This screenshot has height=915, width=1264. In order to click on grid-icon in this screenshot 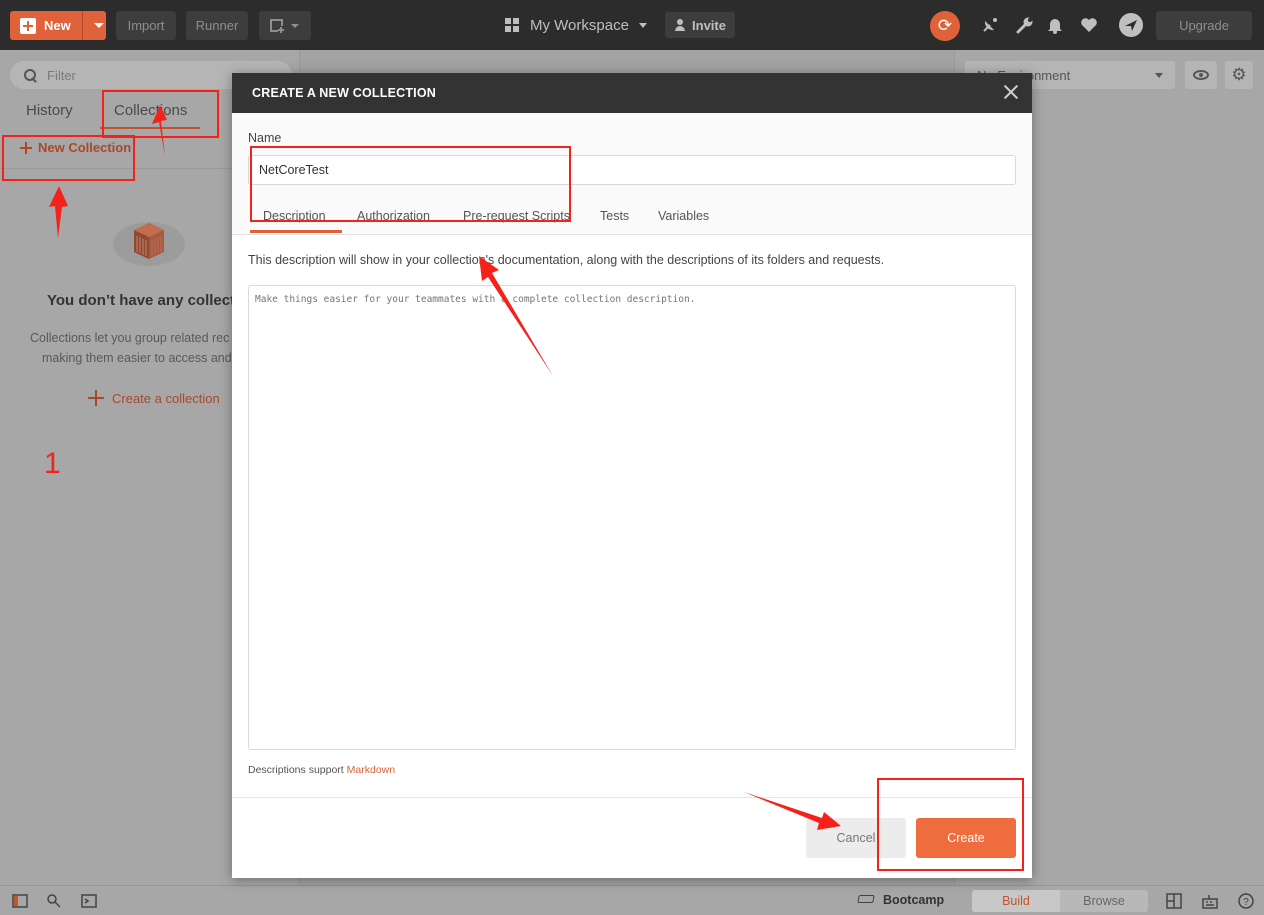, I will do `click(512, 25)`.